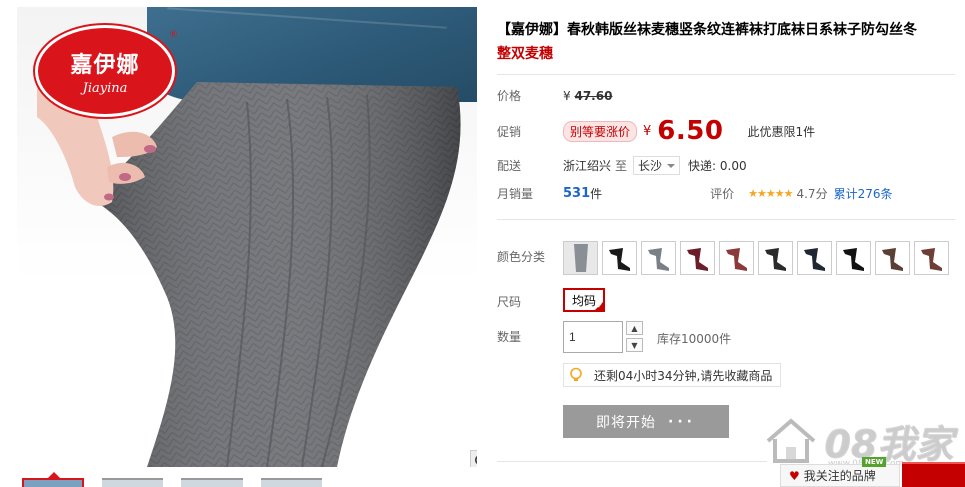  Describe the element at coordinates (717, 166) in the screenshot. I see `express-fee: 快递: 0.00` at that location.